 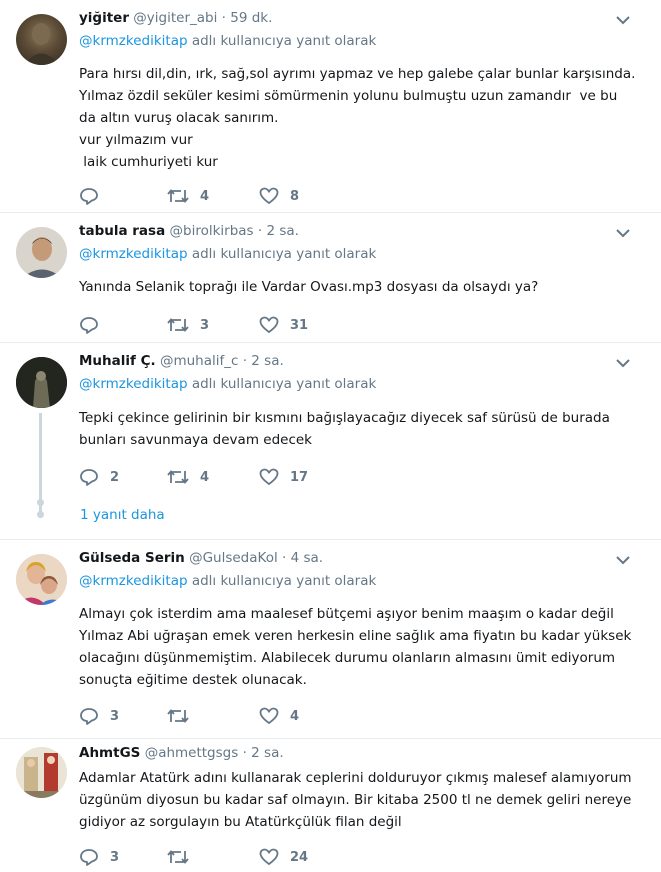 What do you see at coordinates (136, 140) in the screenshot?
I see `text-line: vur yılmazım vur` at bounding box center [136, 140].